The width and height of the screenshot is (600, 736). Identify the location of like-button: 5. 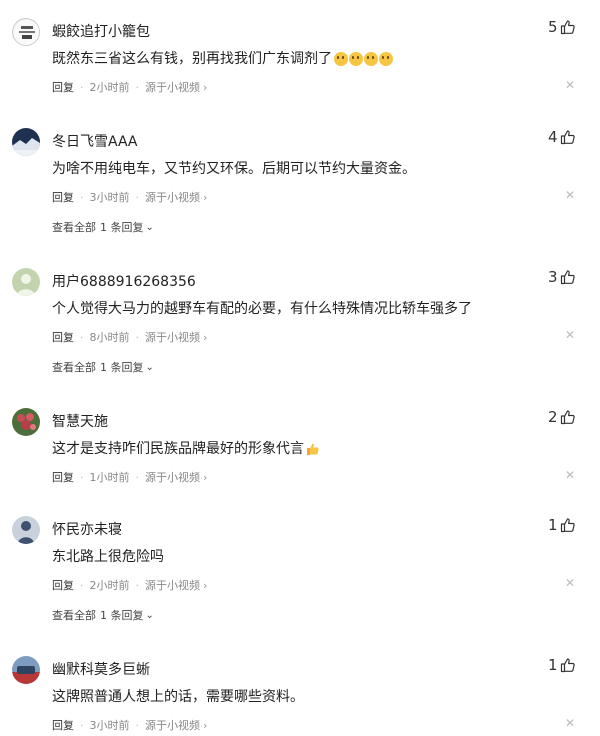
(562, 27).